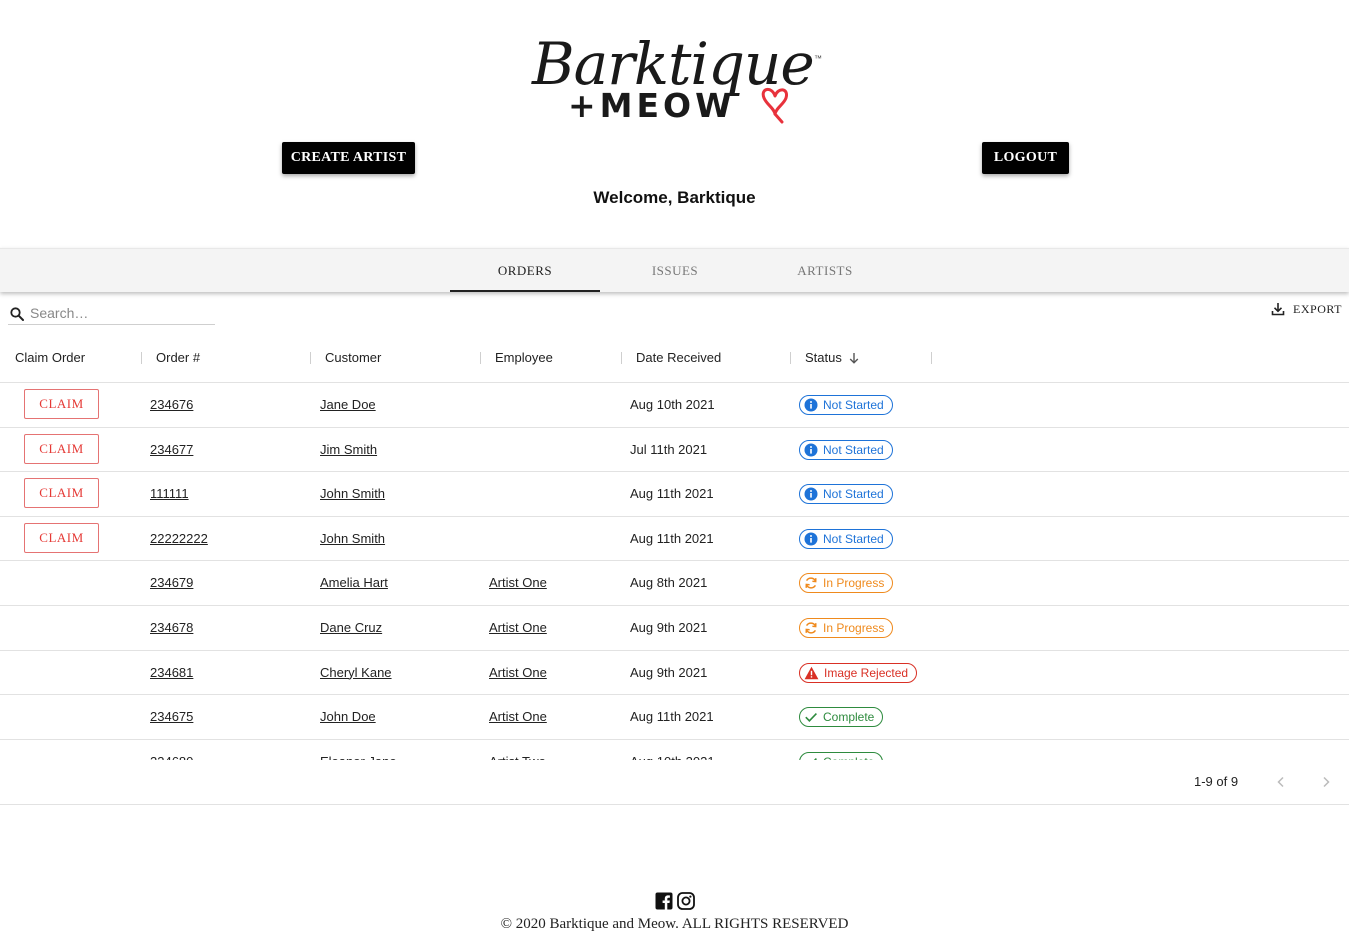 Image resolution: width=1349 pixels, height=940 pixels. I want to click on search-icon, so click(17, 314).